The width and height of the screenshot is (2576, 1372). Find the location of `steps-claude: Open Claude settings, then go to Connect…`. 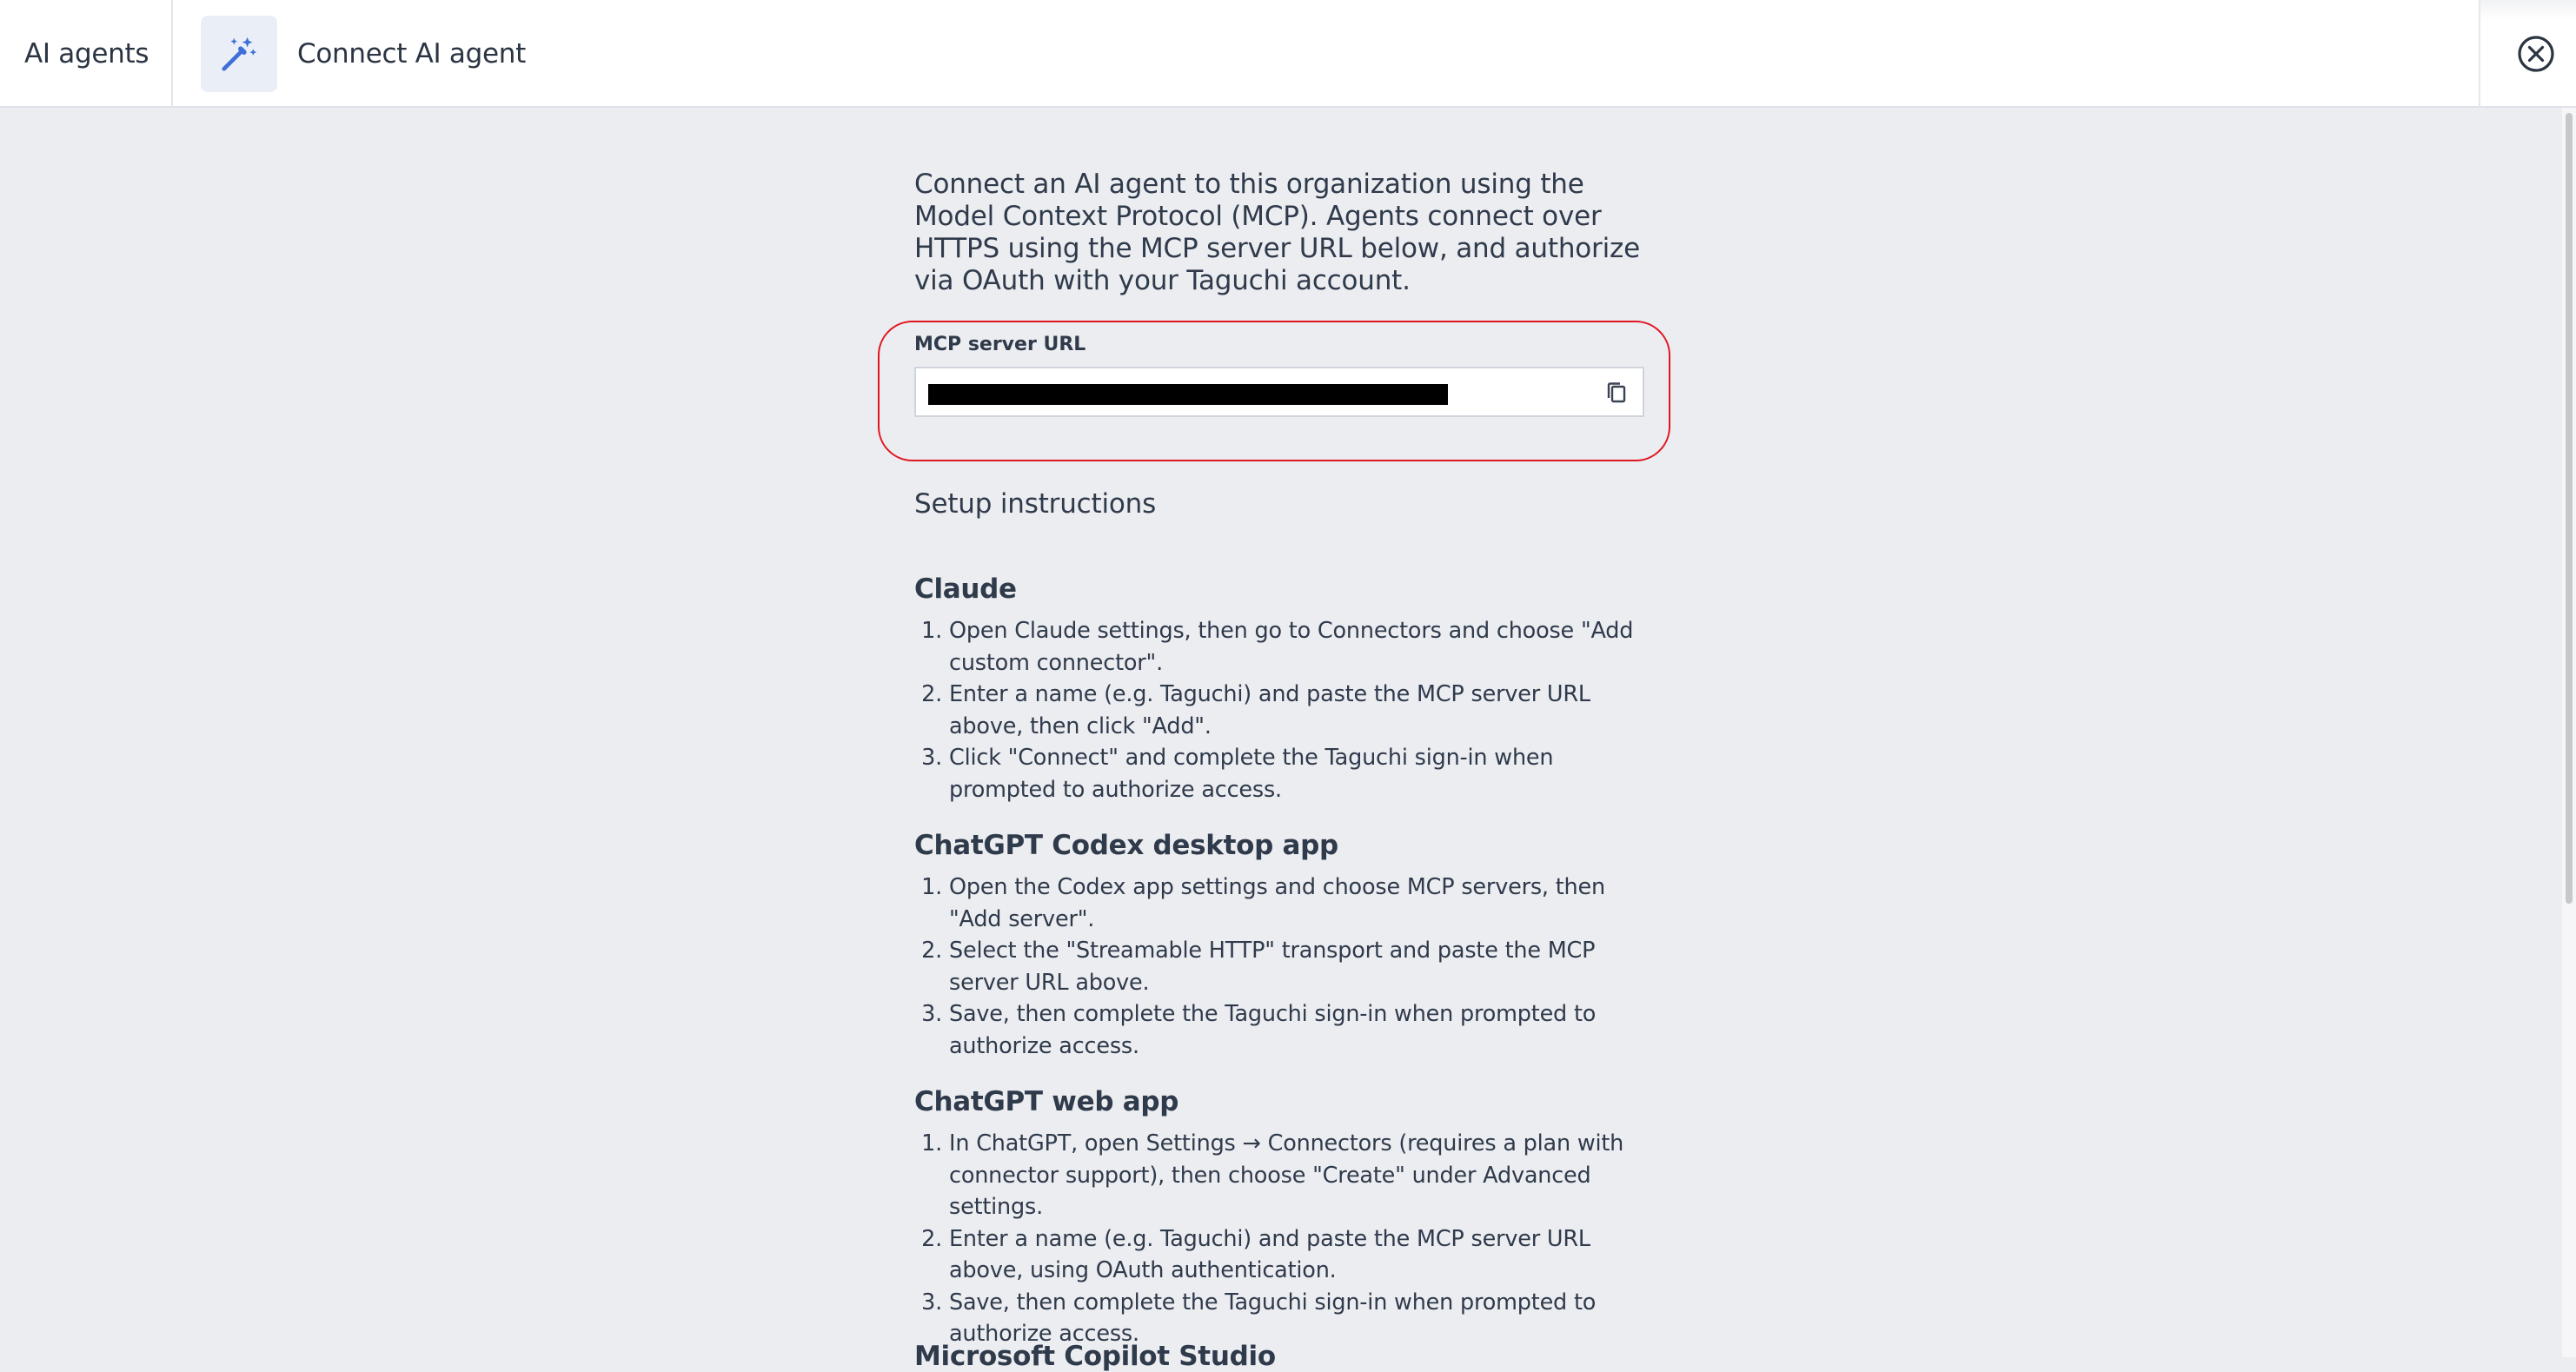

steps-claude: Open Claude settings, then go to Connect… is located at coordinates (1283, 710).